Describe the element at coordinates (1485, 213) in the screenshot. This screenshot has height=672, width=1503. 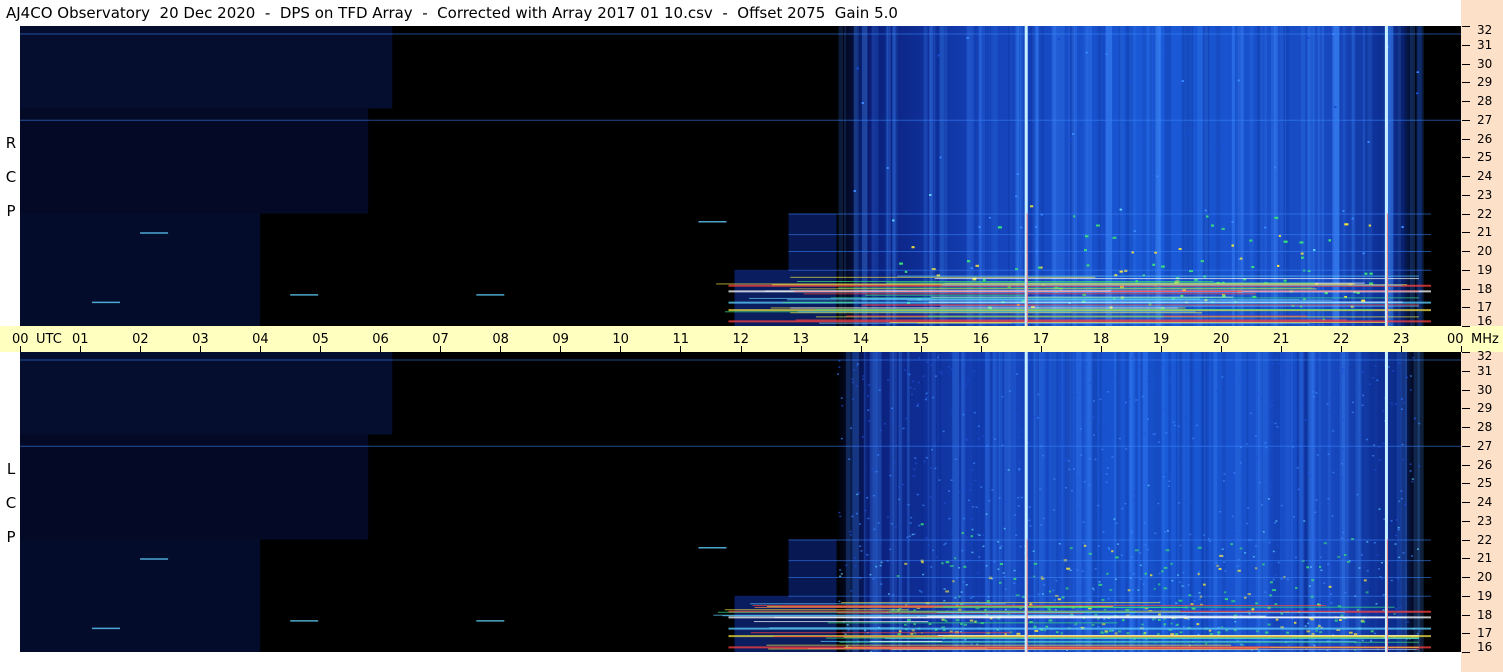
I see `frequency-tick-label: 22` at that location.